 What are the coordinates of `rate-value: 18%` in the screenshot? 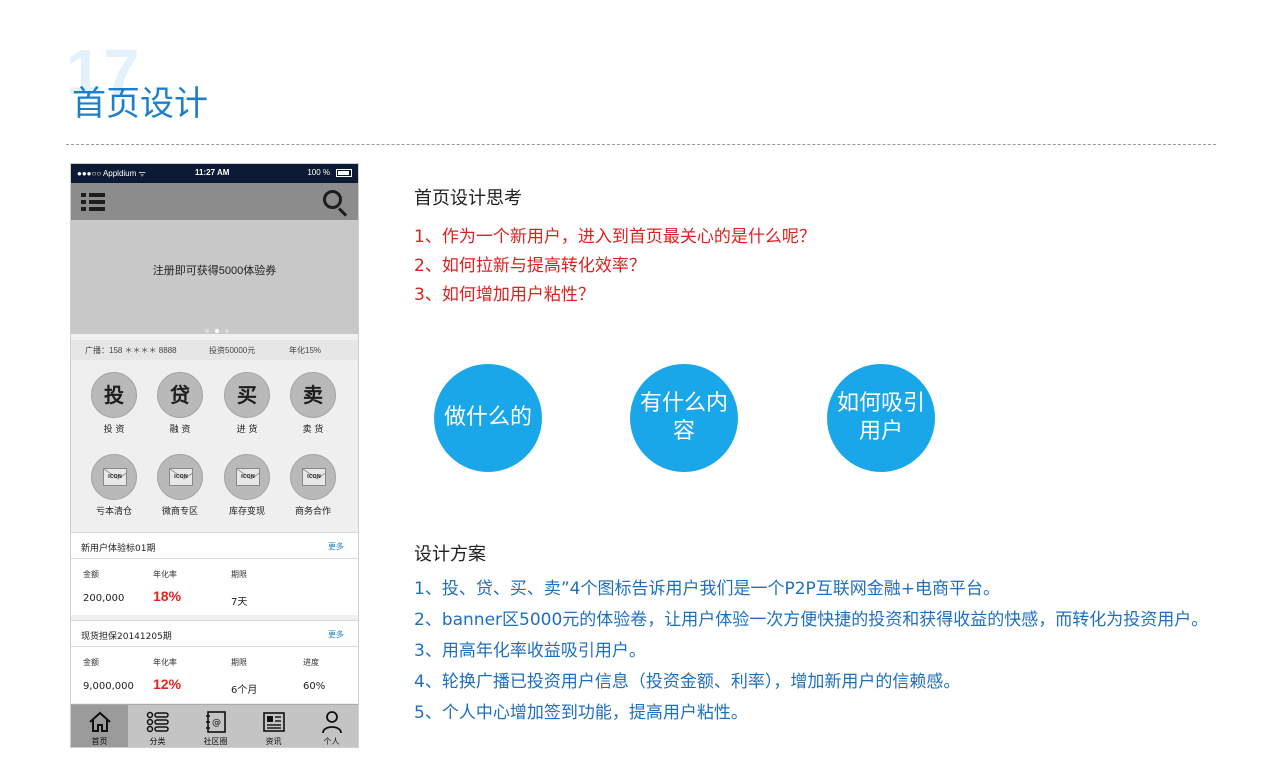 It's located at (167, 596).